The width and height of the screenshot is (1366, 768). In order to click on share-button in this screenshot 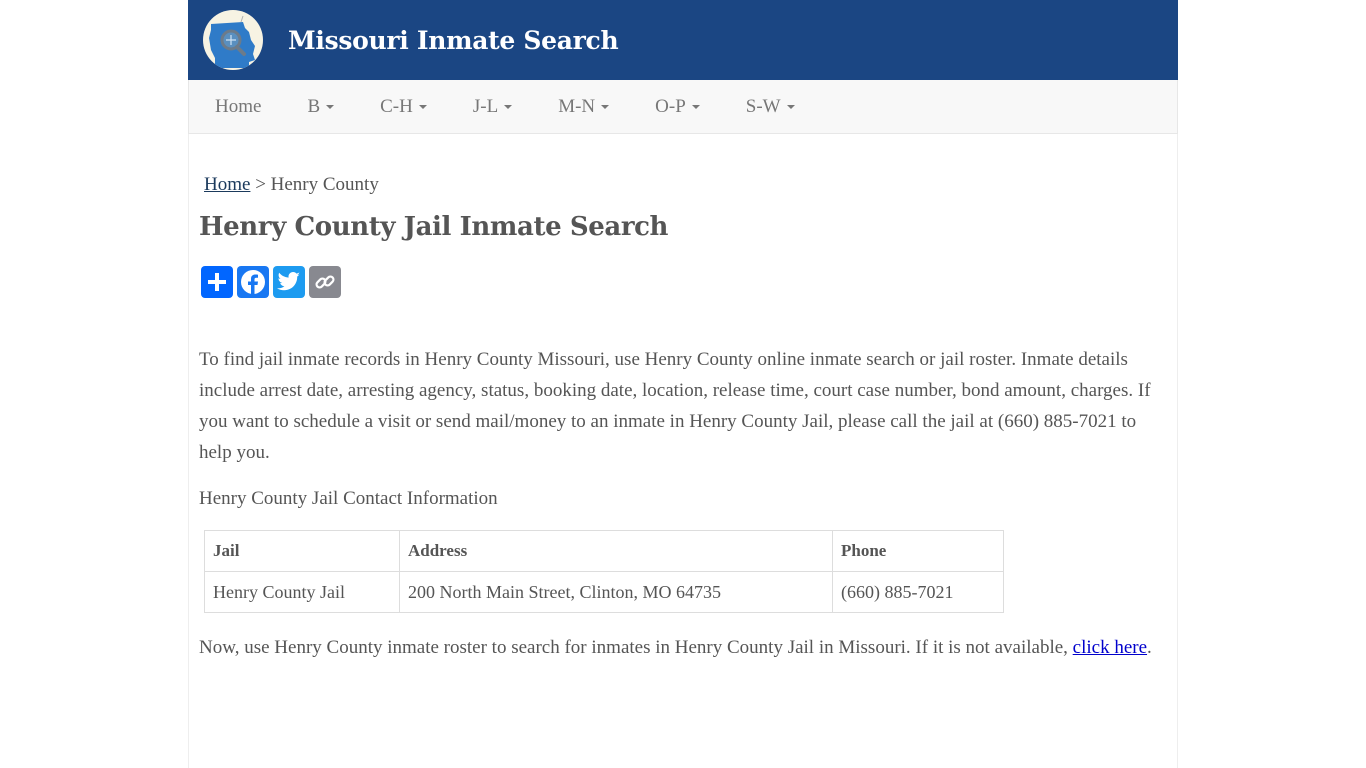, I will do `click(217, 282)`.